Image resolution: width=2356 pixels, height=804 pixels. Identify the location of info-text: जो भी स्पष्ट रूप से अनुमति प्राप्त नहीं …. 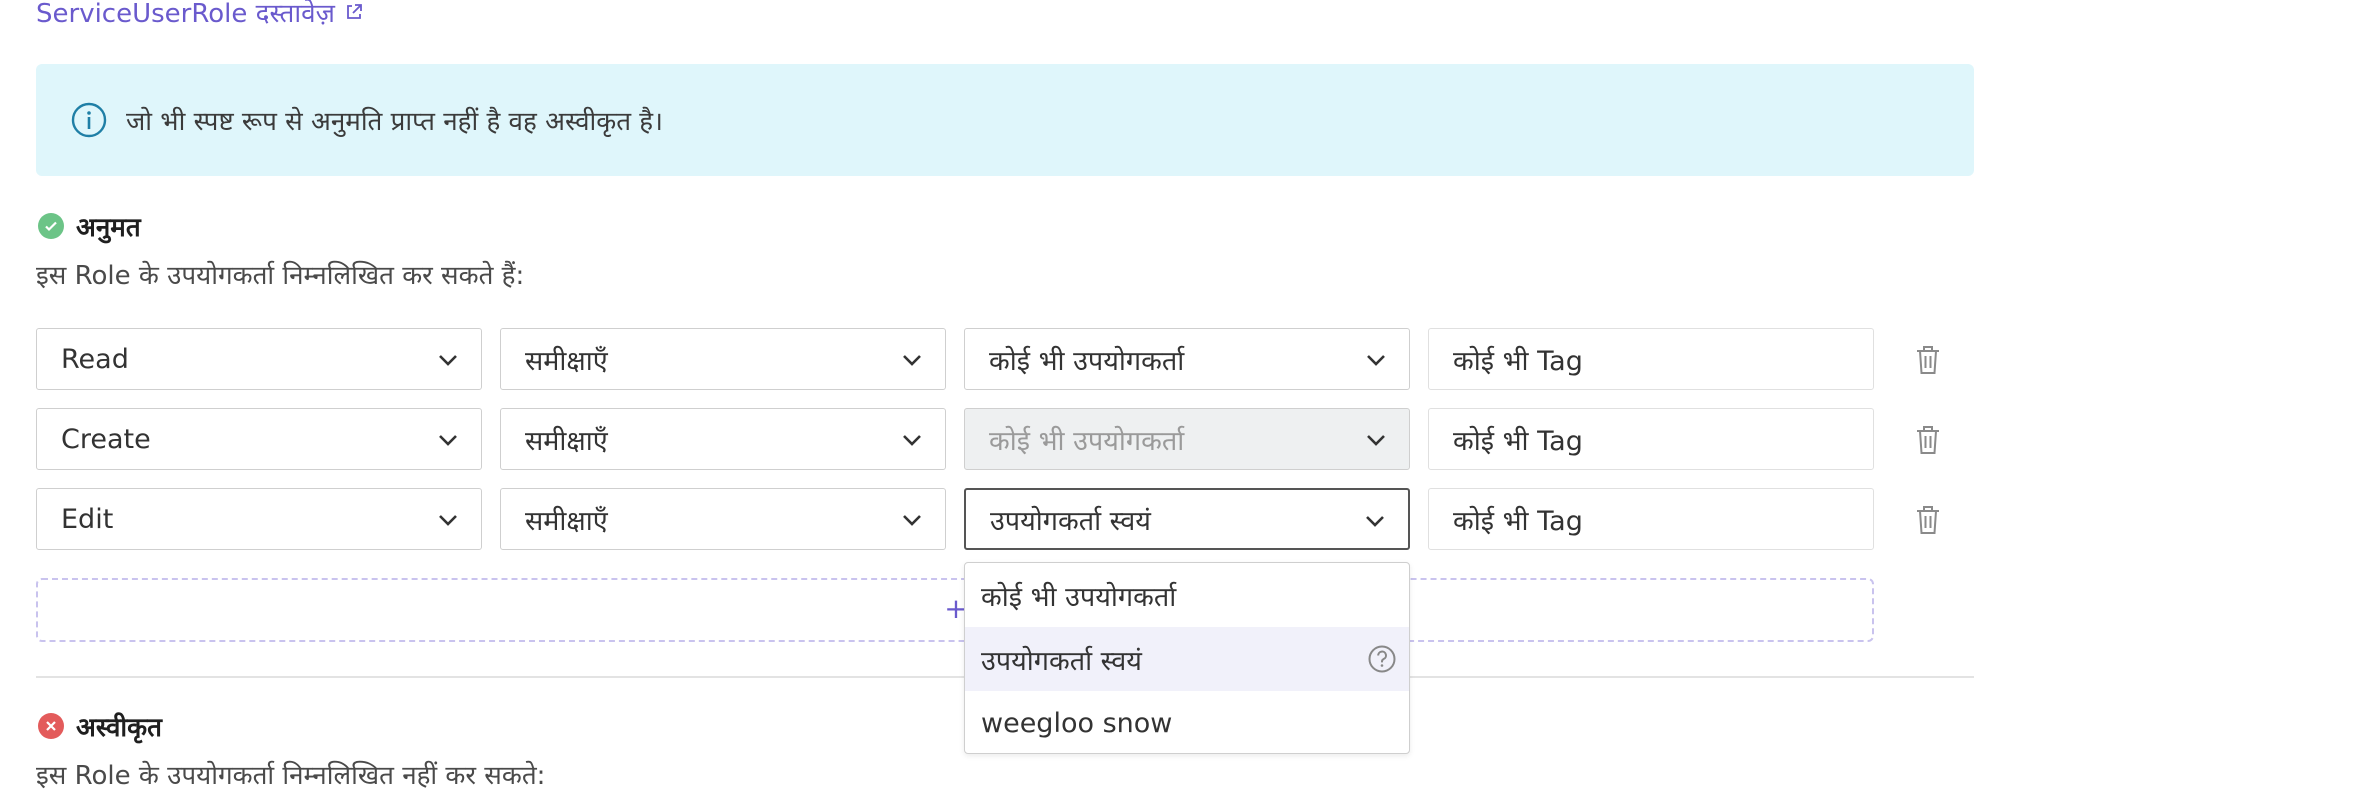
(394, 122).